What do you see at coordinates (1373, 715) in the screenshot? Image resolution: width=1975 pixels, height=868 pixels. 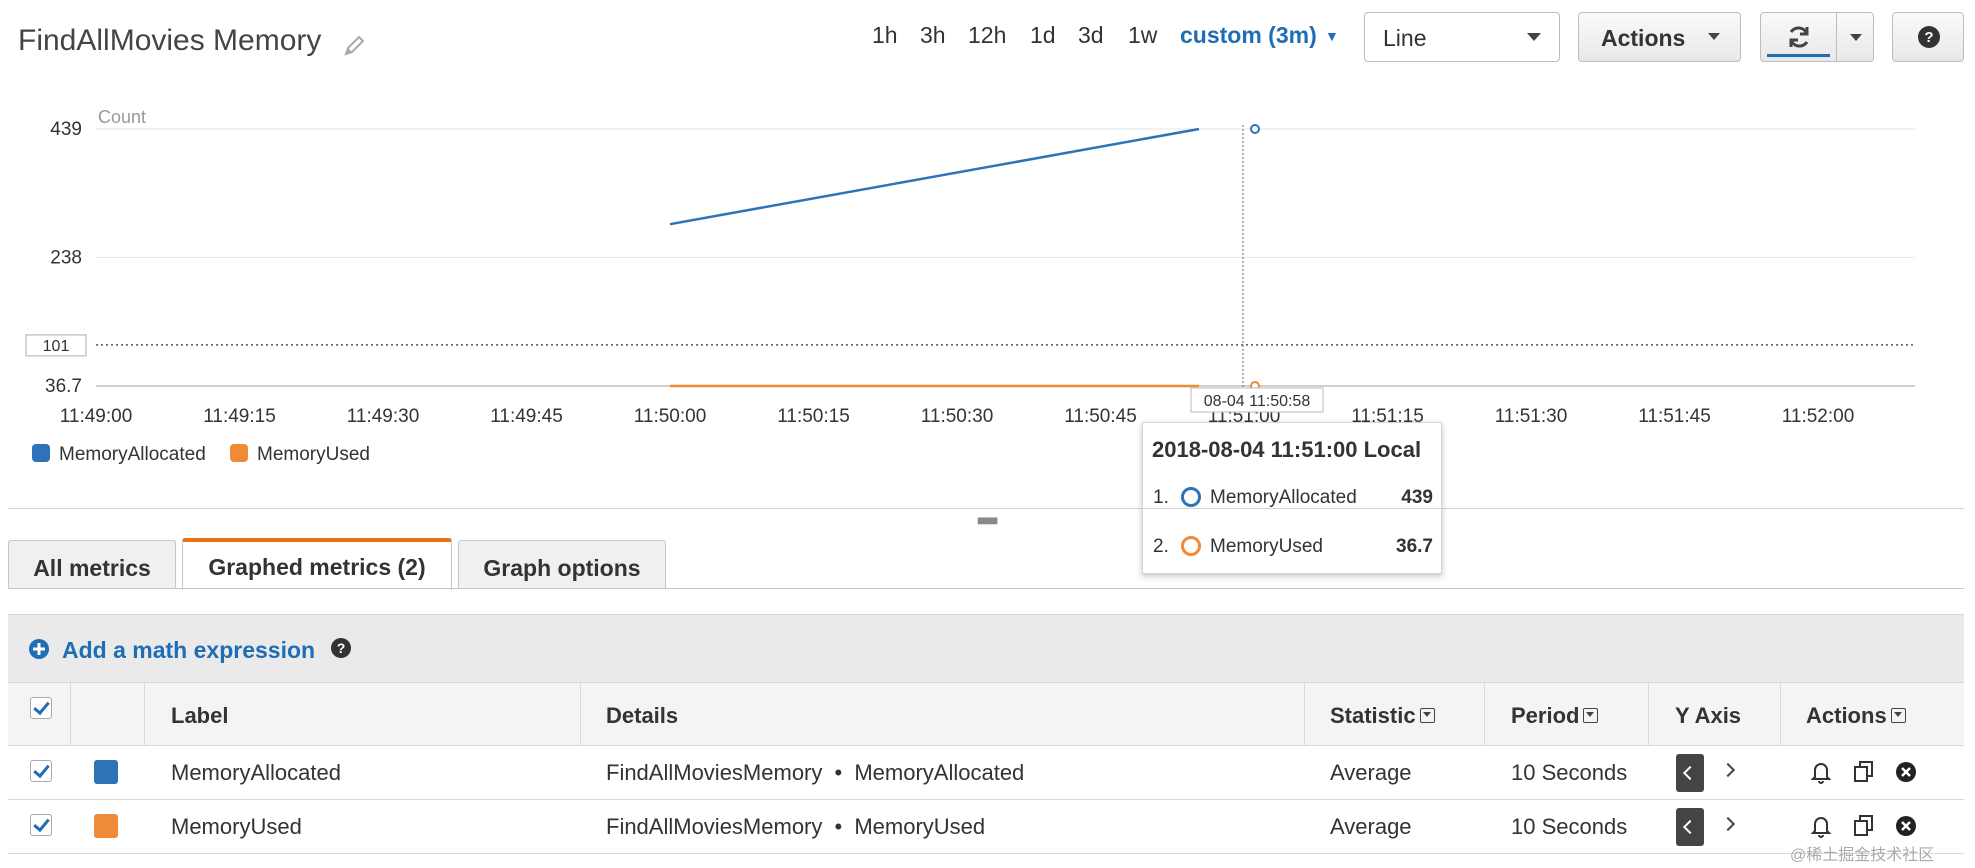 I see `header-statistic-text: Statistic` at bounding box center [1373, 715].